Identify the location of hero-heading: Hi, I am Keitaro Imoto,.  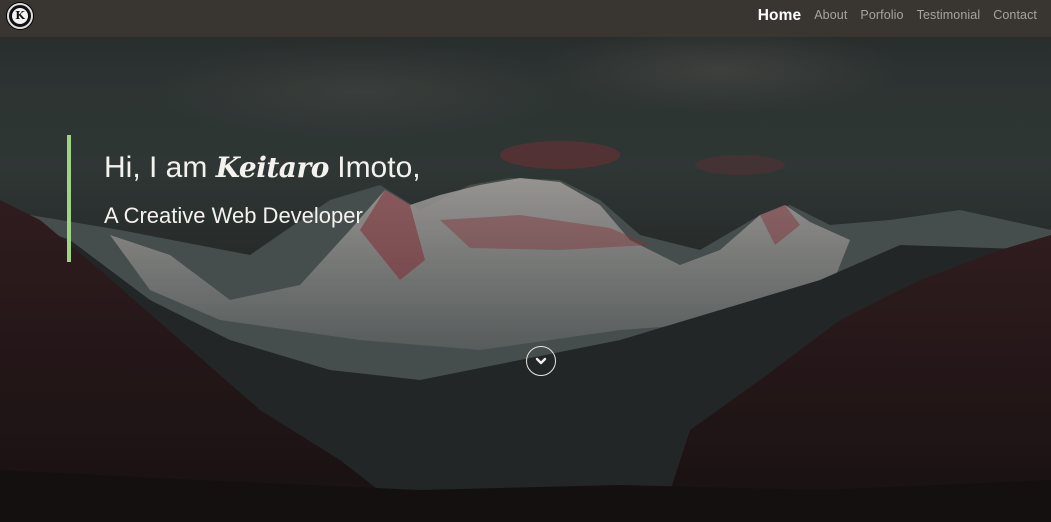
(262, 168).